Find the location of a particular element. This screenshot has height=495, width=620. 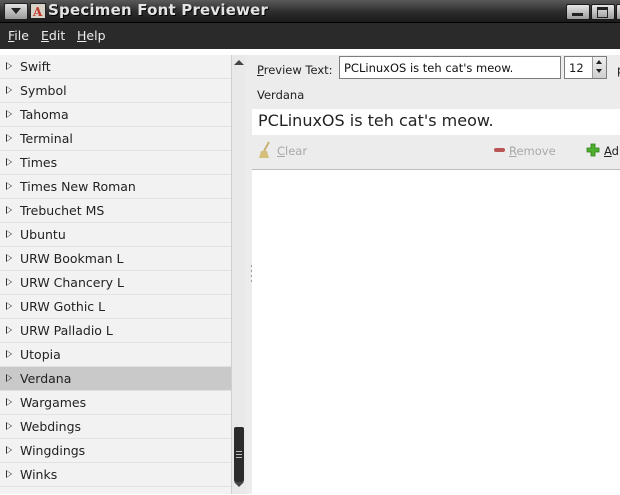

font-name: Tahoma is located at coordinates (44, 114).